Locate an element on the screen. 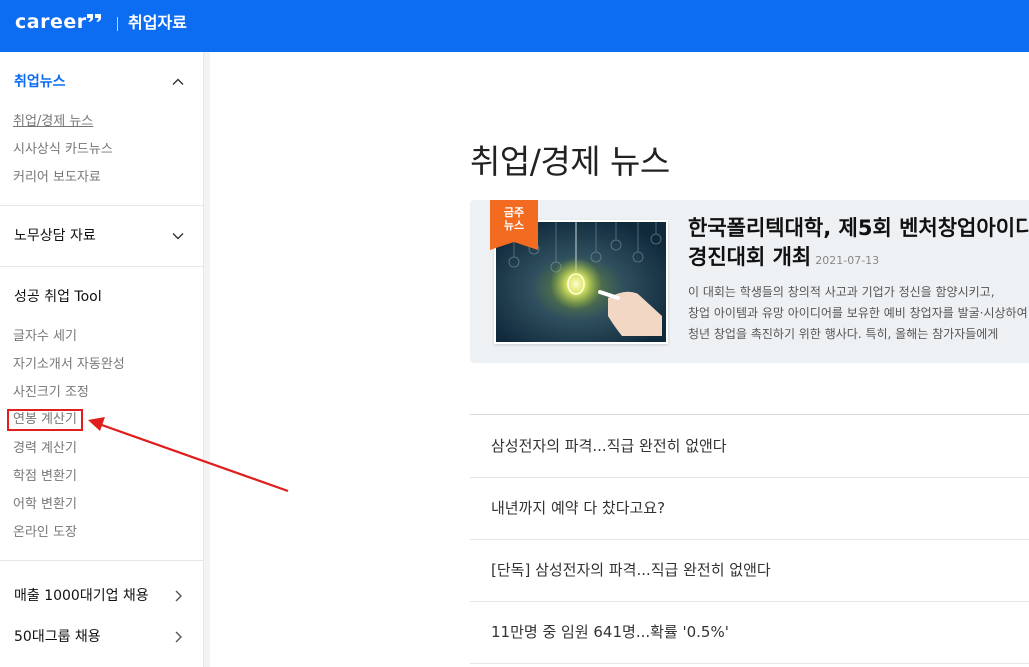  featured-news-title: 한국폴리텍대학, 제5회 벤처창업아이디어 경진대회 개최 2021-07-13 is located at coordinates (858, 244).